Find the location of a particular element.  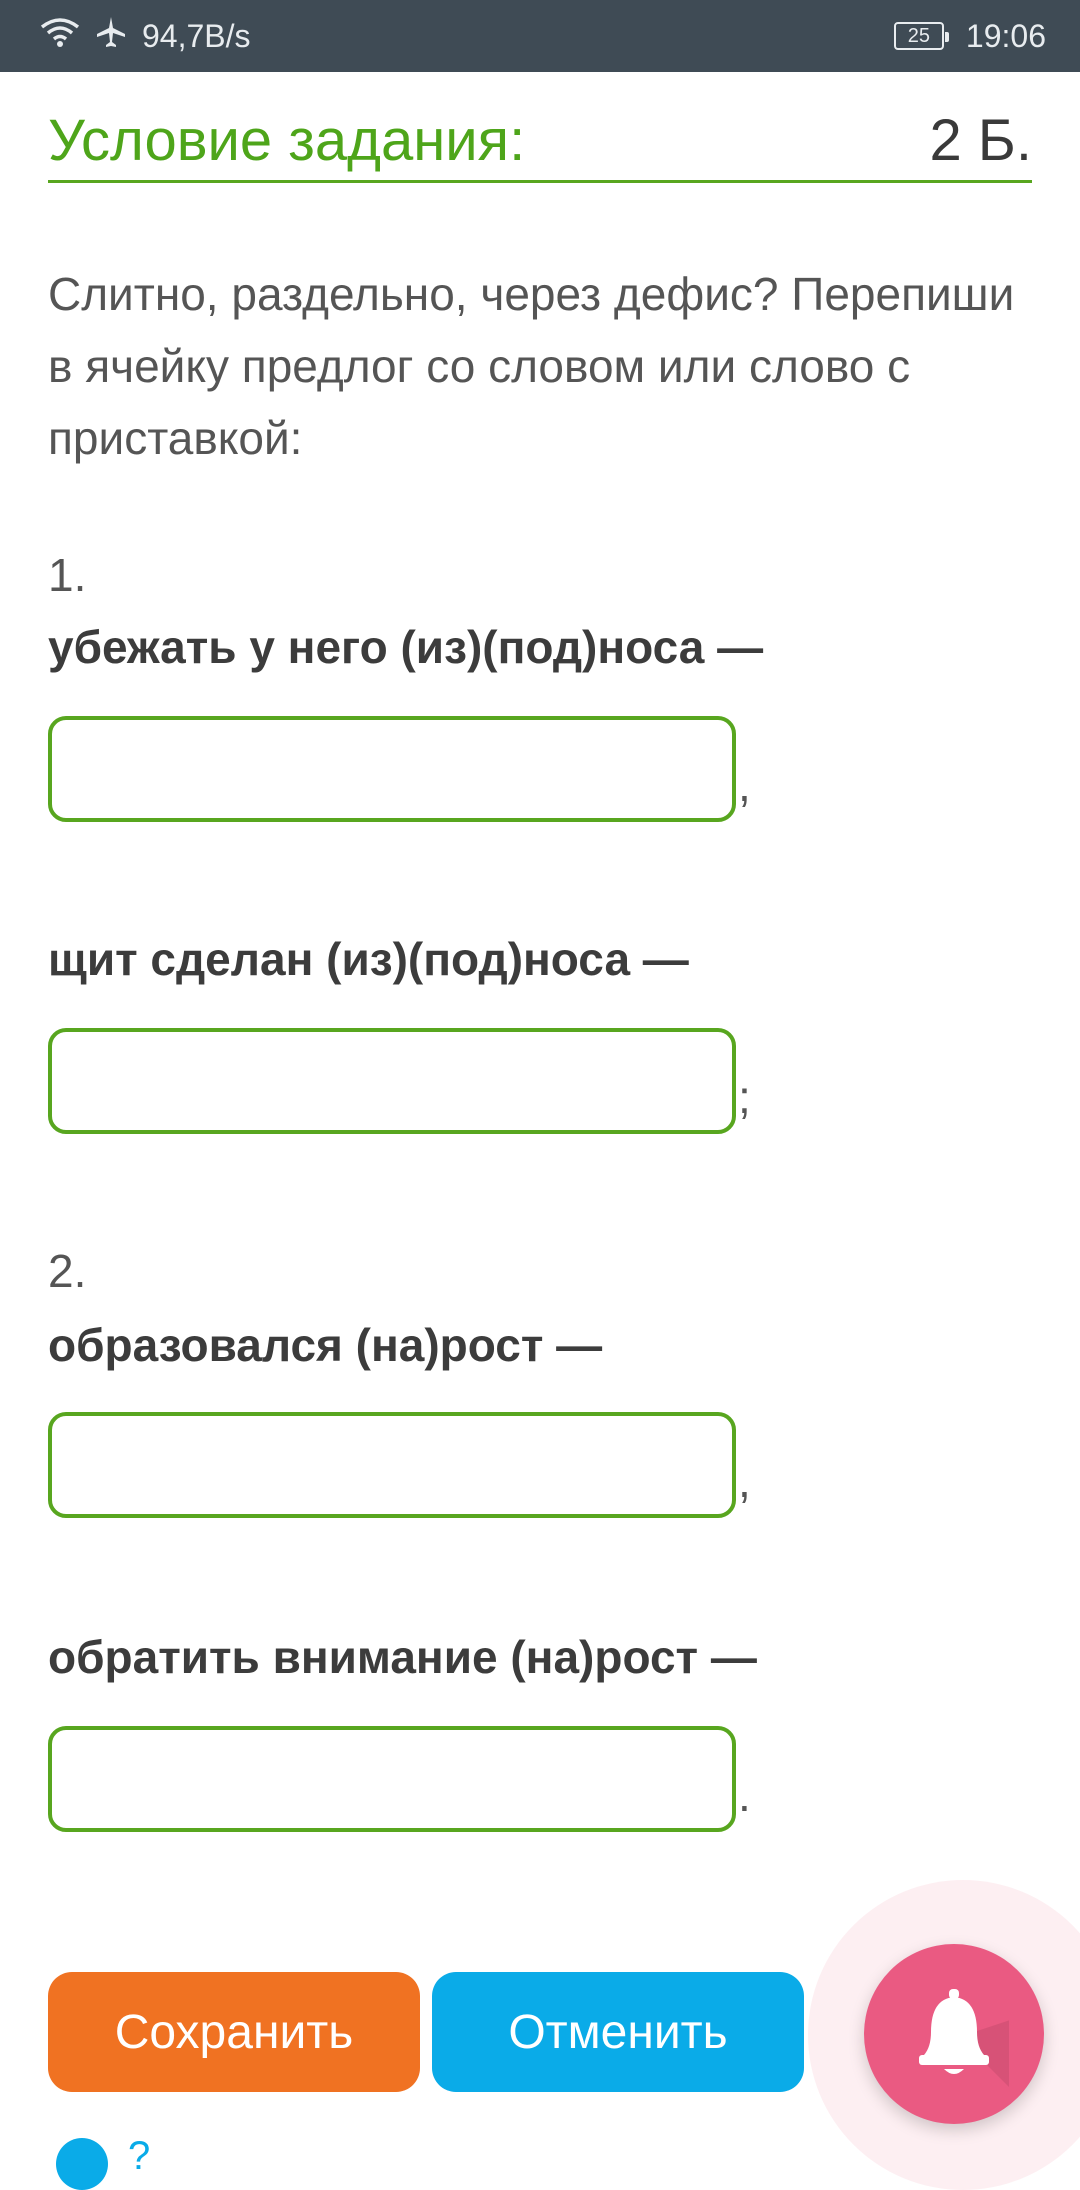

status-right: 25 19:06 is located at coordinates (969, 36).